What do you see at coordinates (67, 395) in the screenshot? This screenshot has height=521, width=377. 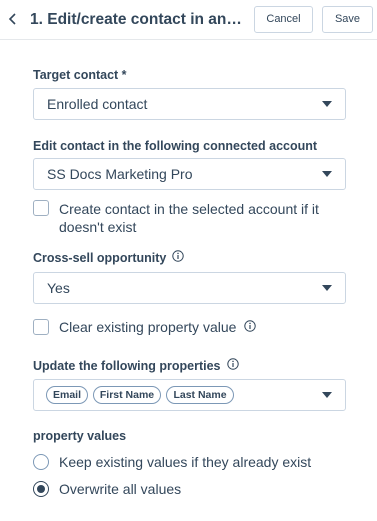 I see `property-tag-email: Email` at bounding box center [67, 395].